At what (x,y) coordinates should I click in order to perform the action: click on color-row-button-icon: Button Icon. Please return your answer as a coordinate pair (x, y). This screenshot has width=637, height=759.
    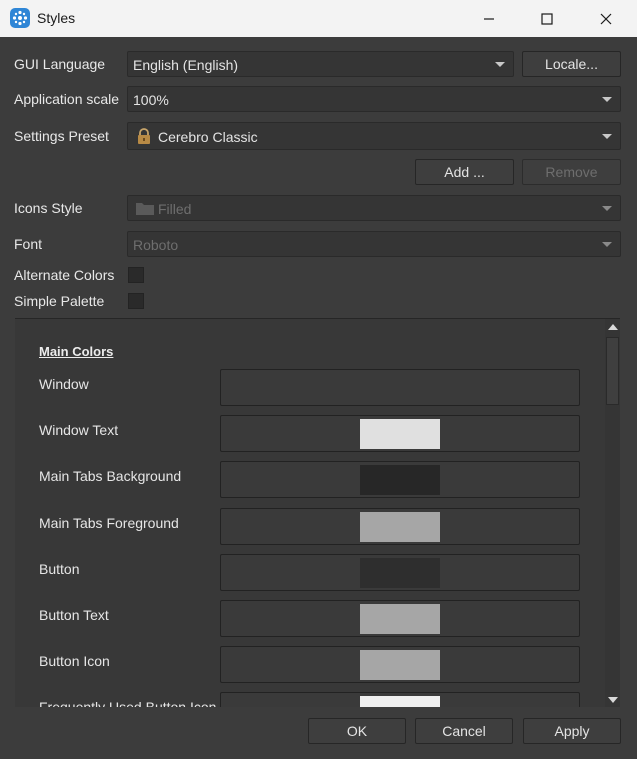
    Looking at the image, I should click on (310, 663).